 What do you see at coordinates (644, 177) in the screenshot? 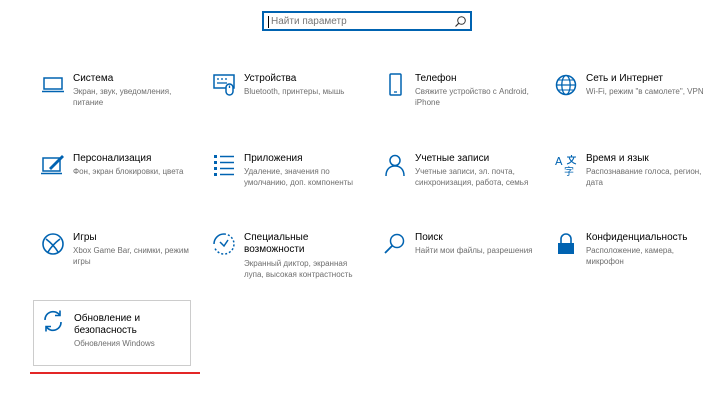
I see `tile-description: Распознавание голоса, регион, дата` at bounding box center [644, 177].